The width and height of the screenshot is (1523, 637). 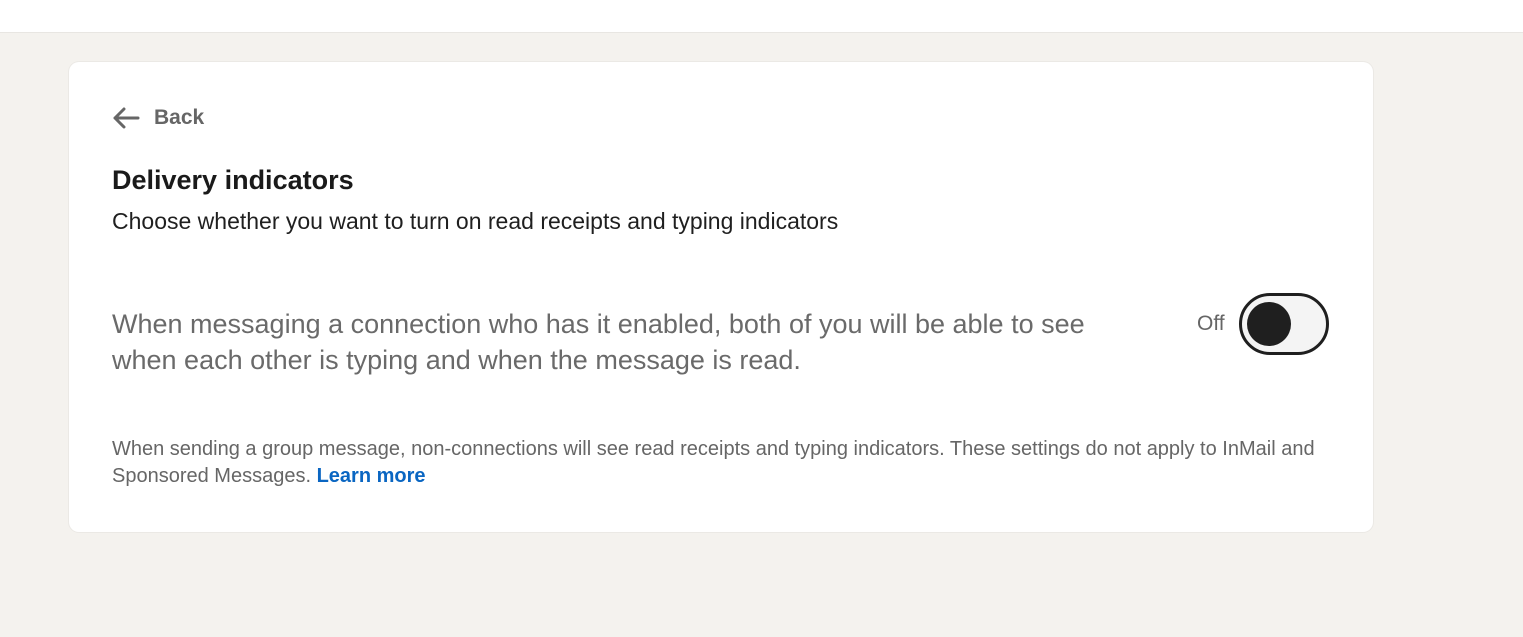 I want to click on arrow-left-icon, so click(x=126, y=118).